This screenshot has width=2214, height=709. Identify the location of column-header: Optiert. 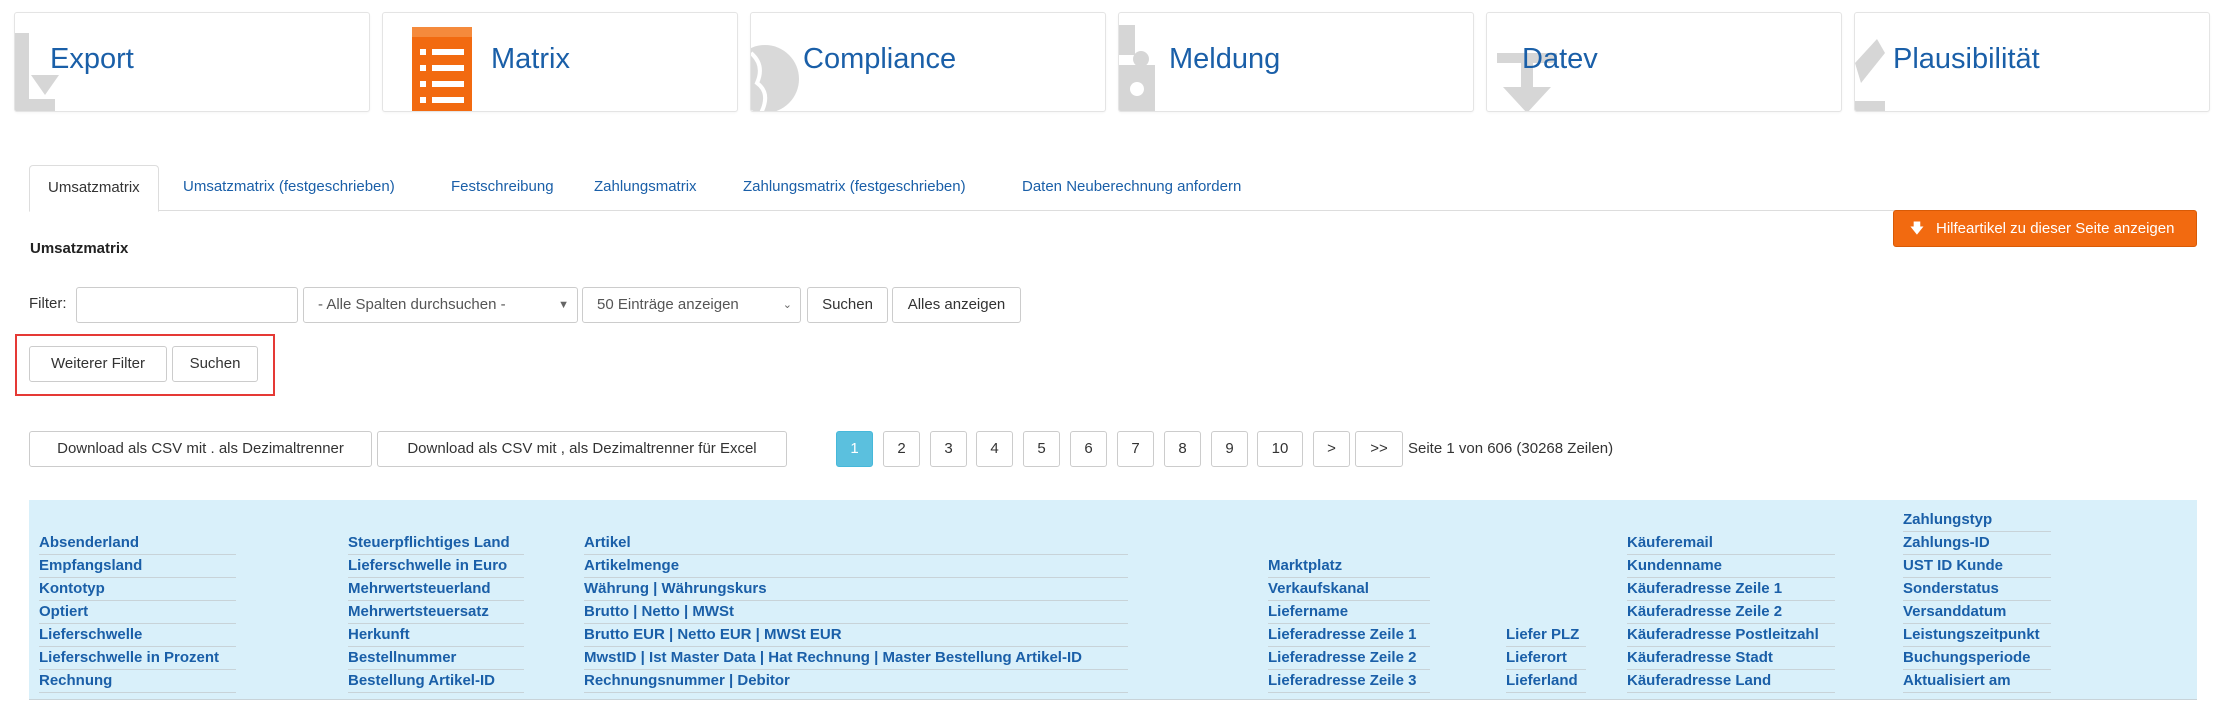
(137, 612).